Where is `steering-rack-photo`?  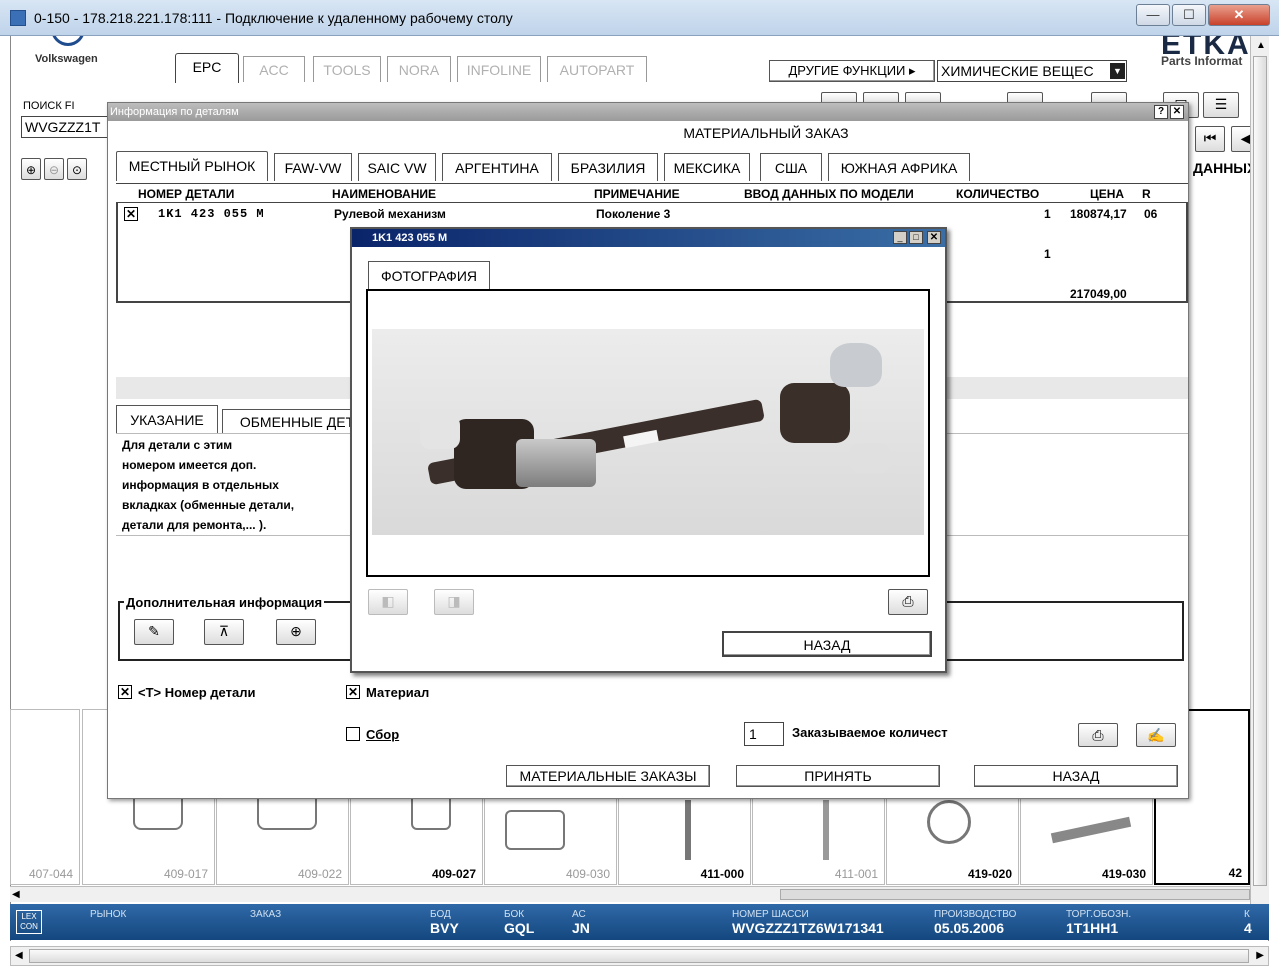
steering-rack-photo is located at coordinates (648, 432).